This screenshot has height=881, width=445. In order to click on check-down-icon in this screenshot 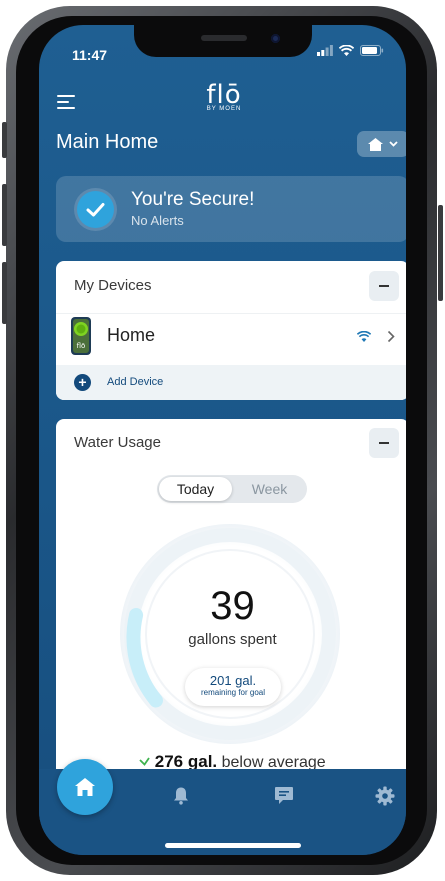, I will do `click(145, 761)`.